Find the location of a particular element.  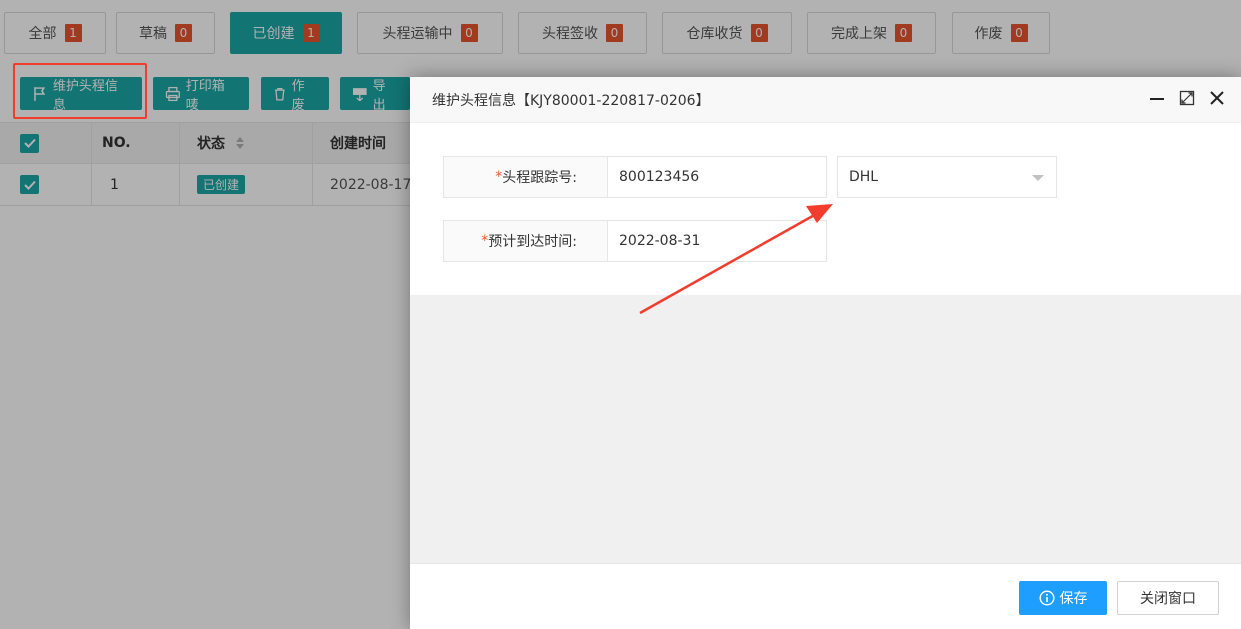

tracking-number-input: 800123456 is located at coordinates (717, 177).